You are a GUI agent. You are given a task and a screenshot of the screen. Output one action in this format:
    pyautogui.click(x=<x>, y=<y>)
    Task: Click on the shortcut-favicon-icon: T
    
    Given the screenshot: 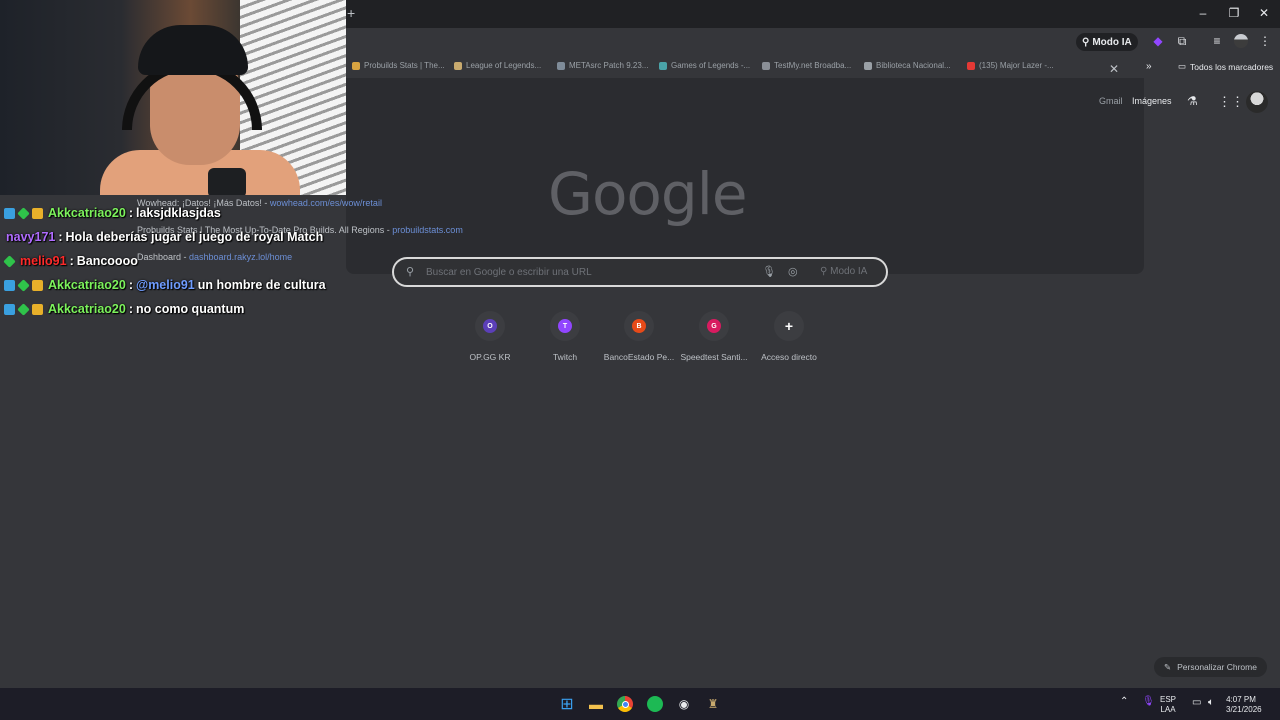 What is the action you would take?
    pyautogui.click(x=565, y=326)
    